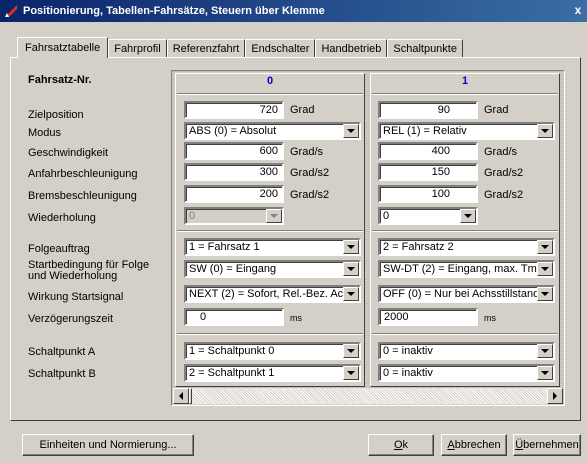 This screenshot has width=587, height=463. I want to click on modus-select-0: ABS (0) = Absolut, so click(272, 131).